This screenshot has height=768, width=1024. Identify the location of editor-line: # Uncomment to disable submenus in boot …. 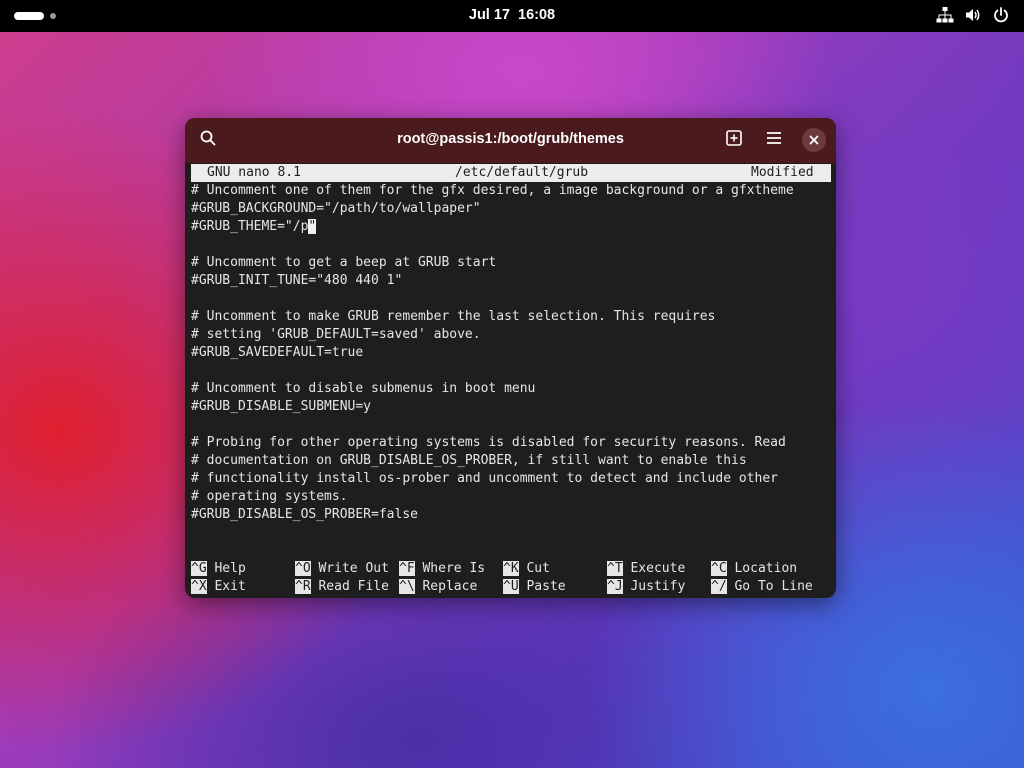
(363, 389).